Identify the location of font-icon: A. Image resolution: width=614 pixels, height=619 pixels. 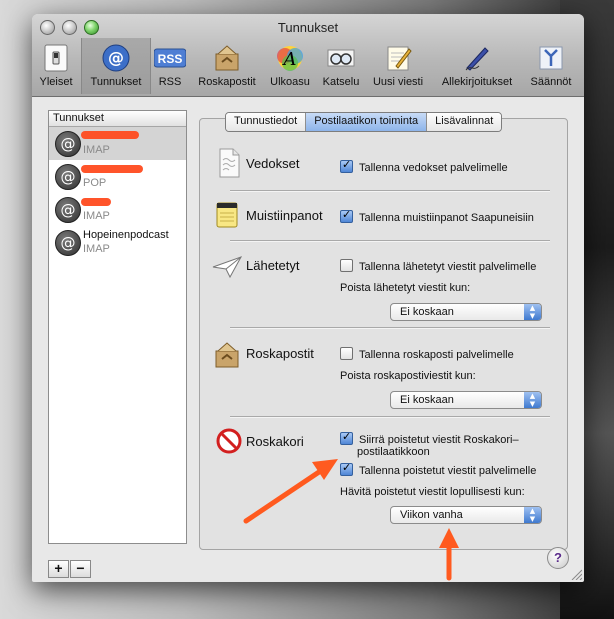
(290, 58).